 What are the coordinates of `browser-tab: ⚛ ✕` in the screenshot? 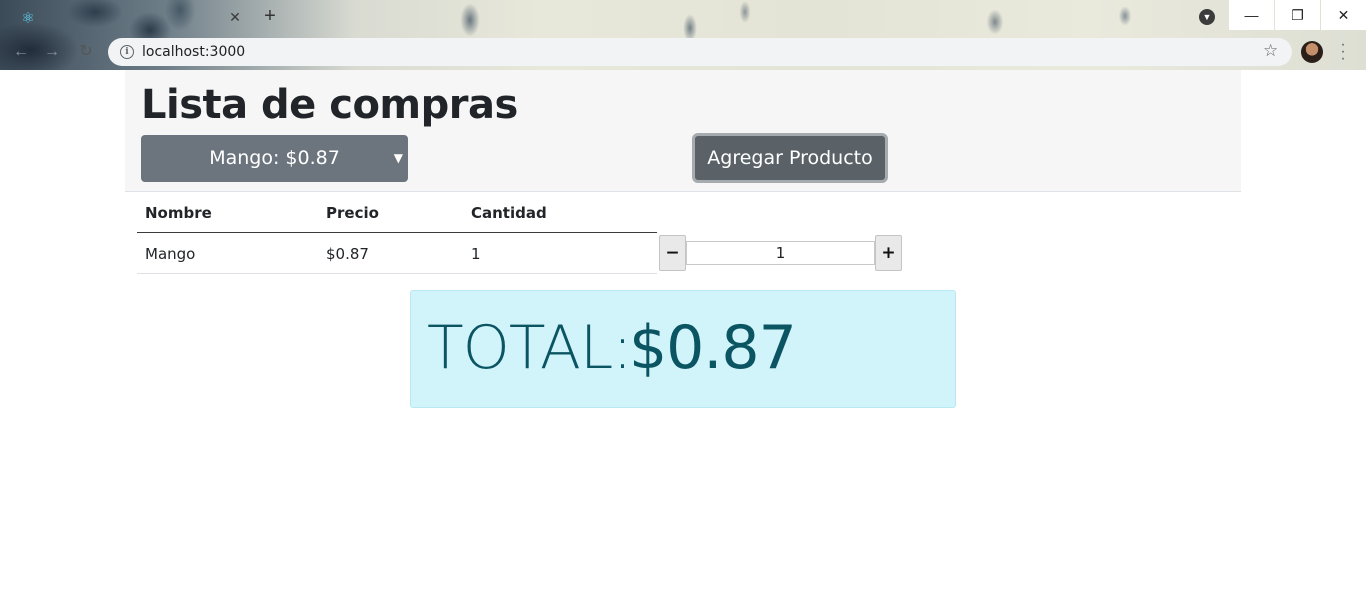 It's located at (128, 18).